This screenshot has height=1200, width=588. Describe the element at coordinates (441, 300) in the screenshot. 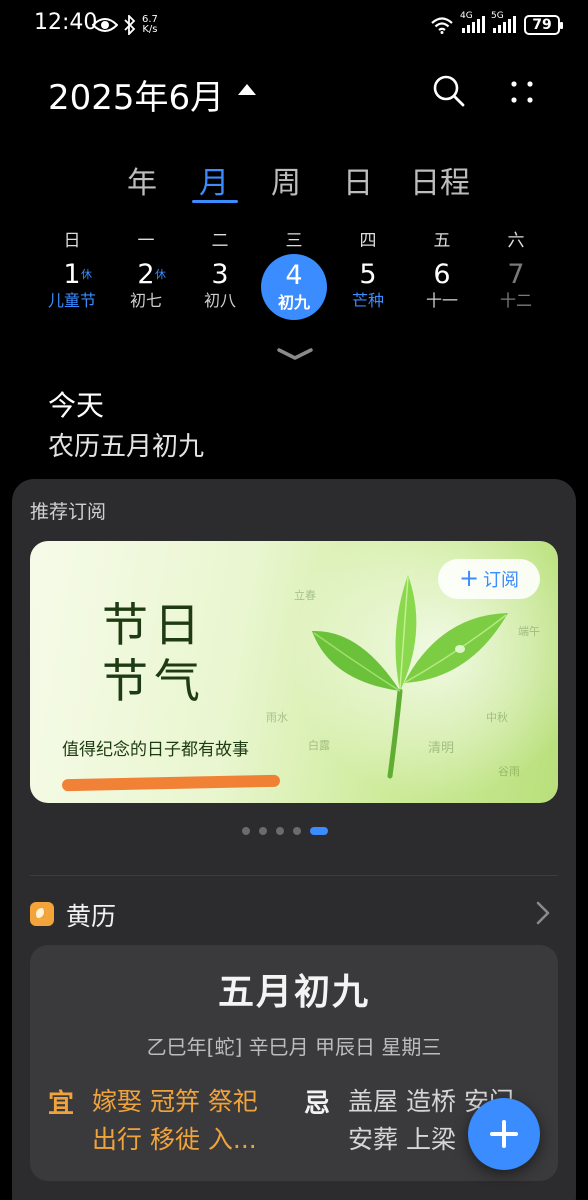

I see `day-lunar: 十一` at that location.